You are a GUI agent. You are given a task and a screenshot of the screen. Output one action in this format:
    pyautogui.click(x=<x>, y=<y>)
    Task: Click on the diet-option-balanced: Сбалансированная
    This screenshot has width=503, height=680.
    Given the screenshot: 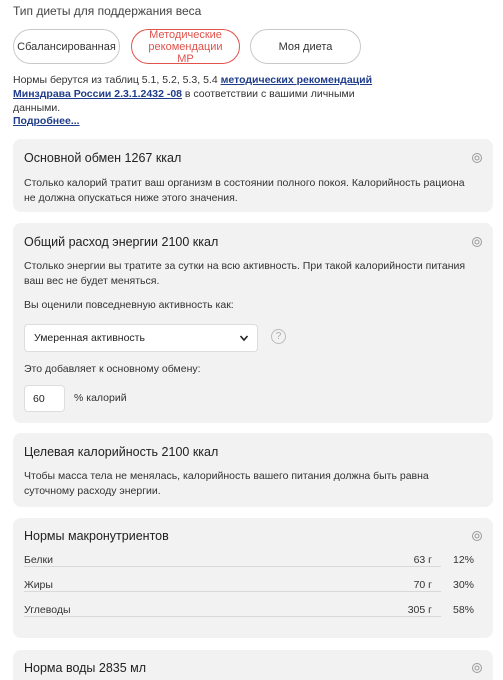 What is the action you would take?
    pyautogui.click(x=66, y=46)
    